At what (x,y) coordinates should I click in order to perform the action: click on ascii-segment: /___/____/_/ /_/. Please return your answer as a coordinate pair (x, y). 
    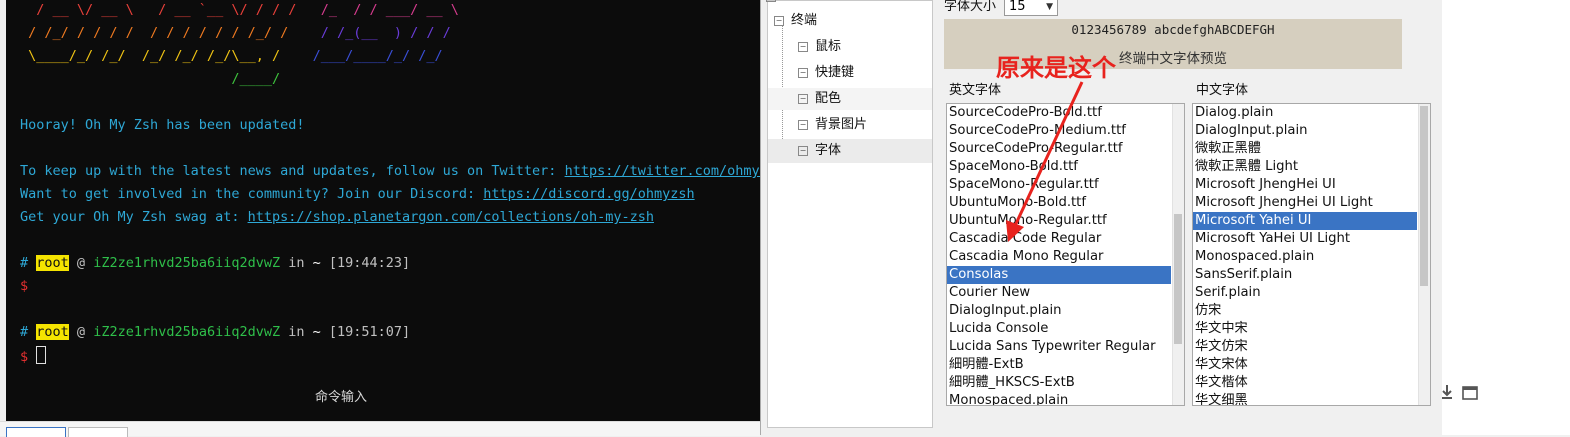
    Looking at the image, I should click on (373, 56).